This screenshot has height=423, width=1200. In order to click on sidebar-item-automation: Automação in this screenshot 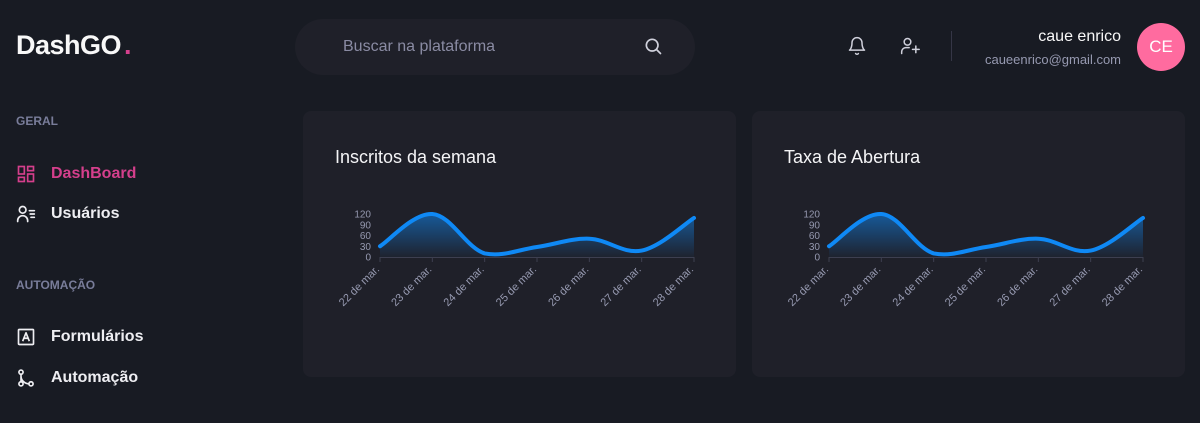, I will do `click(77, 378)`.